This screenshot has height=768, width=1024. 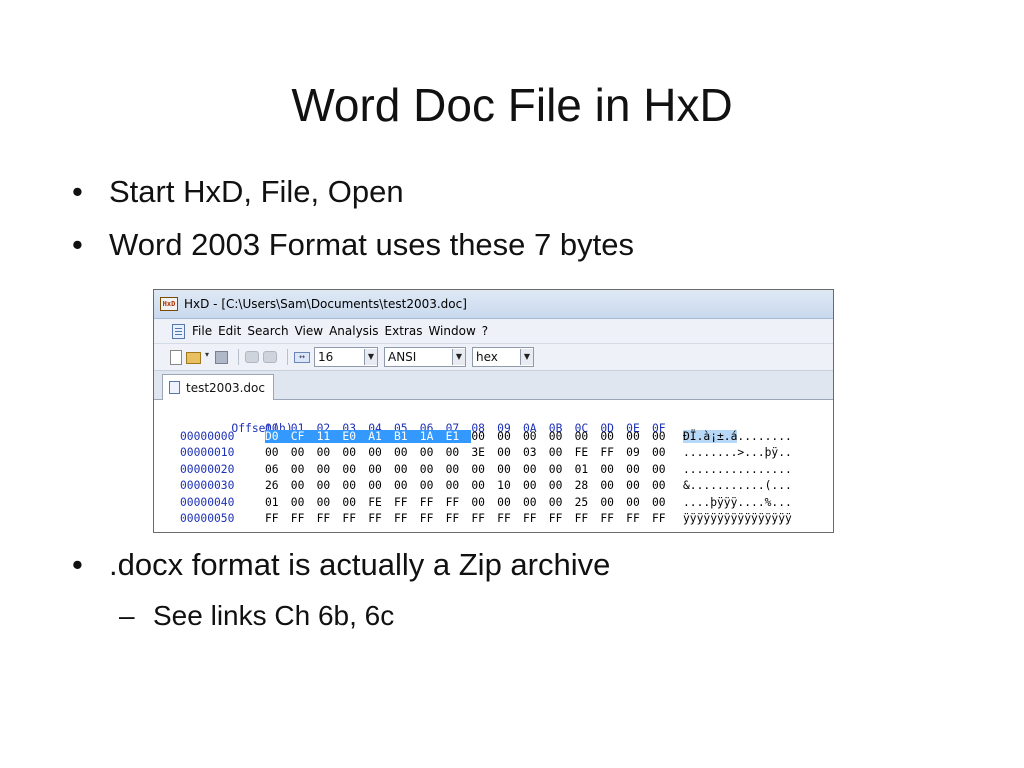 What do you see at coordinates (510, 485) in the screenshot?
I see `hex-byte: 10` at bounding box center [510, 485].